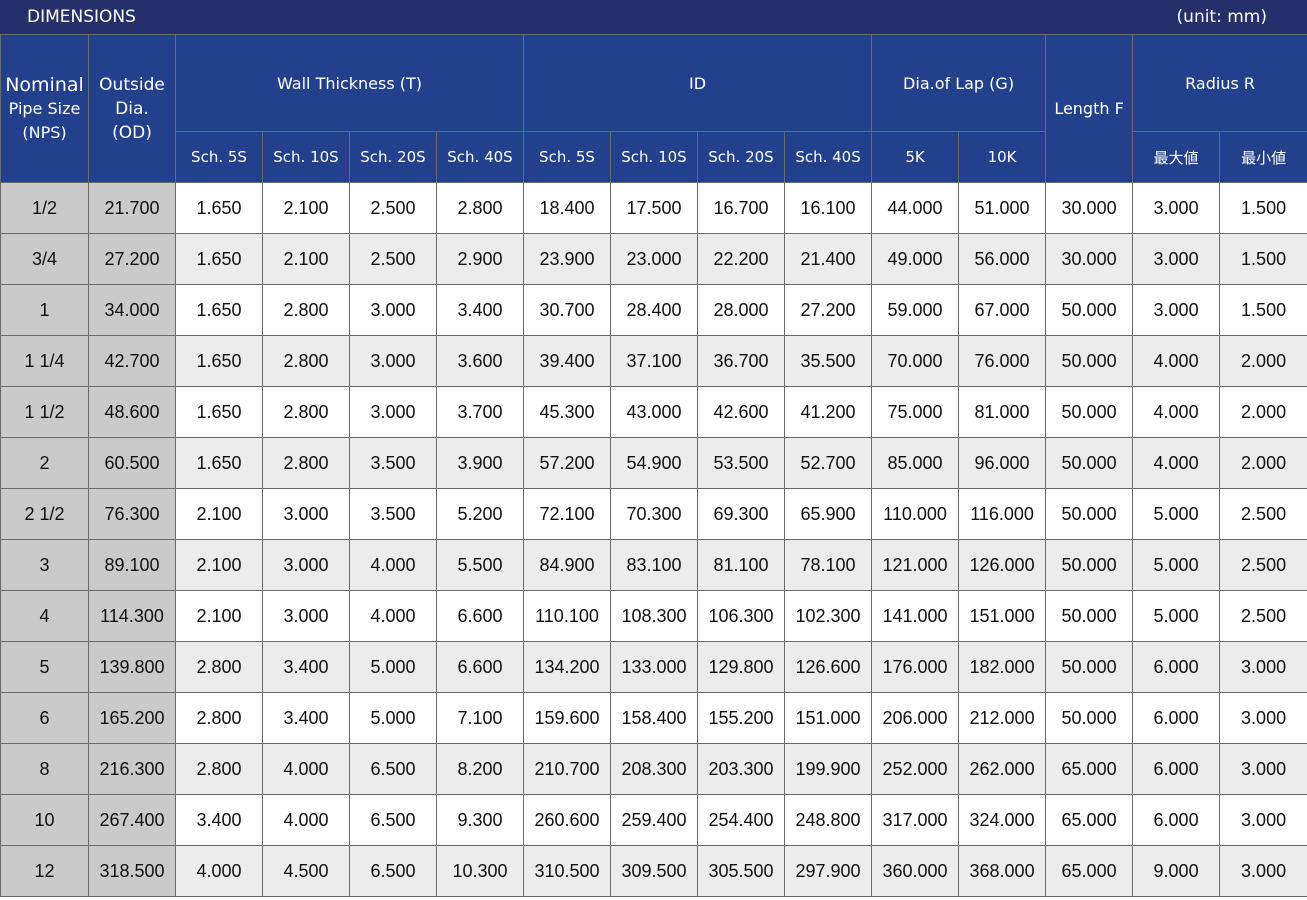 The height and width of the screenshot is (900, 1307). What do you see at coordinates (1002, 565) in the screenshot?
I see `cell-lap-10k: 126.000` at bounding box center [1002, 565].